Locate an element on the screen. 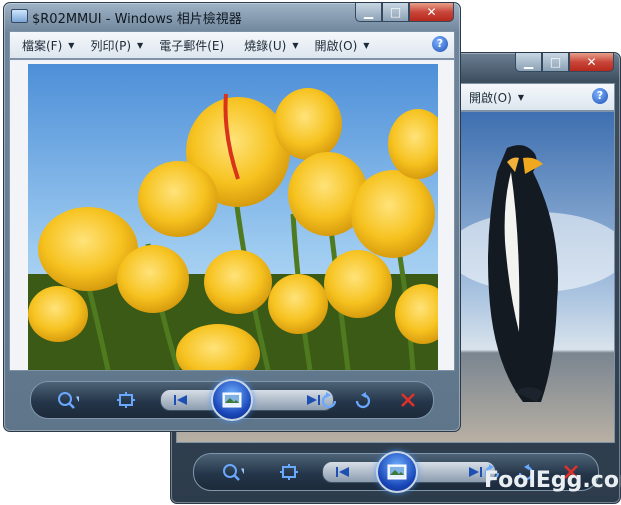 Image resolution: width=621 pixels, height=505 pixels. menu-file-label: 檔案(F) is located at coordinates (42, 45).